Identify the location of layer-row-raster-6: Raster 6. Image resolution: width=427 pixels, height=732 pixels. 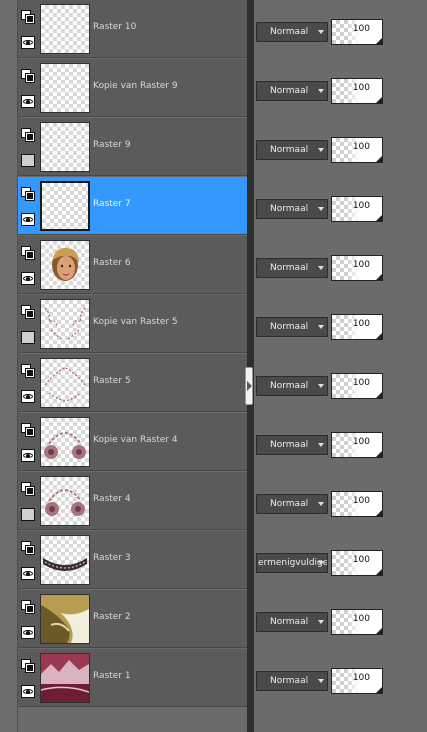
(132, 265).